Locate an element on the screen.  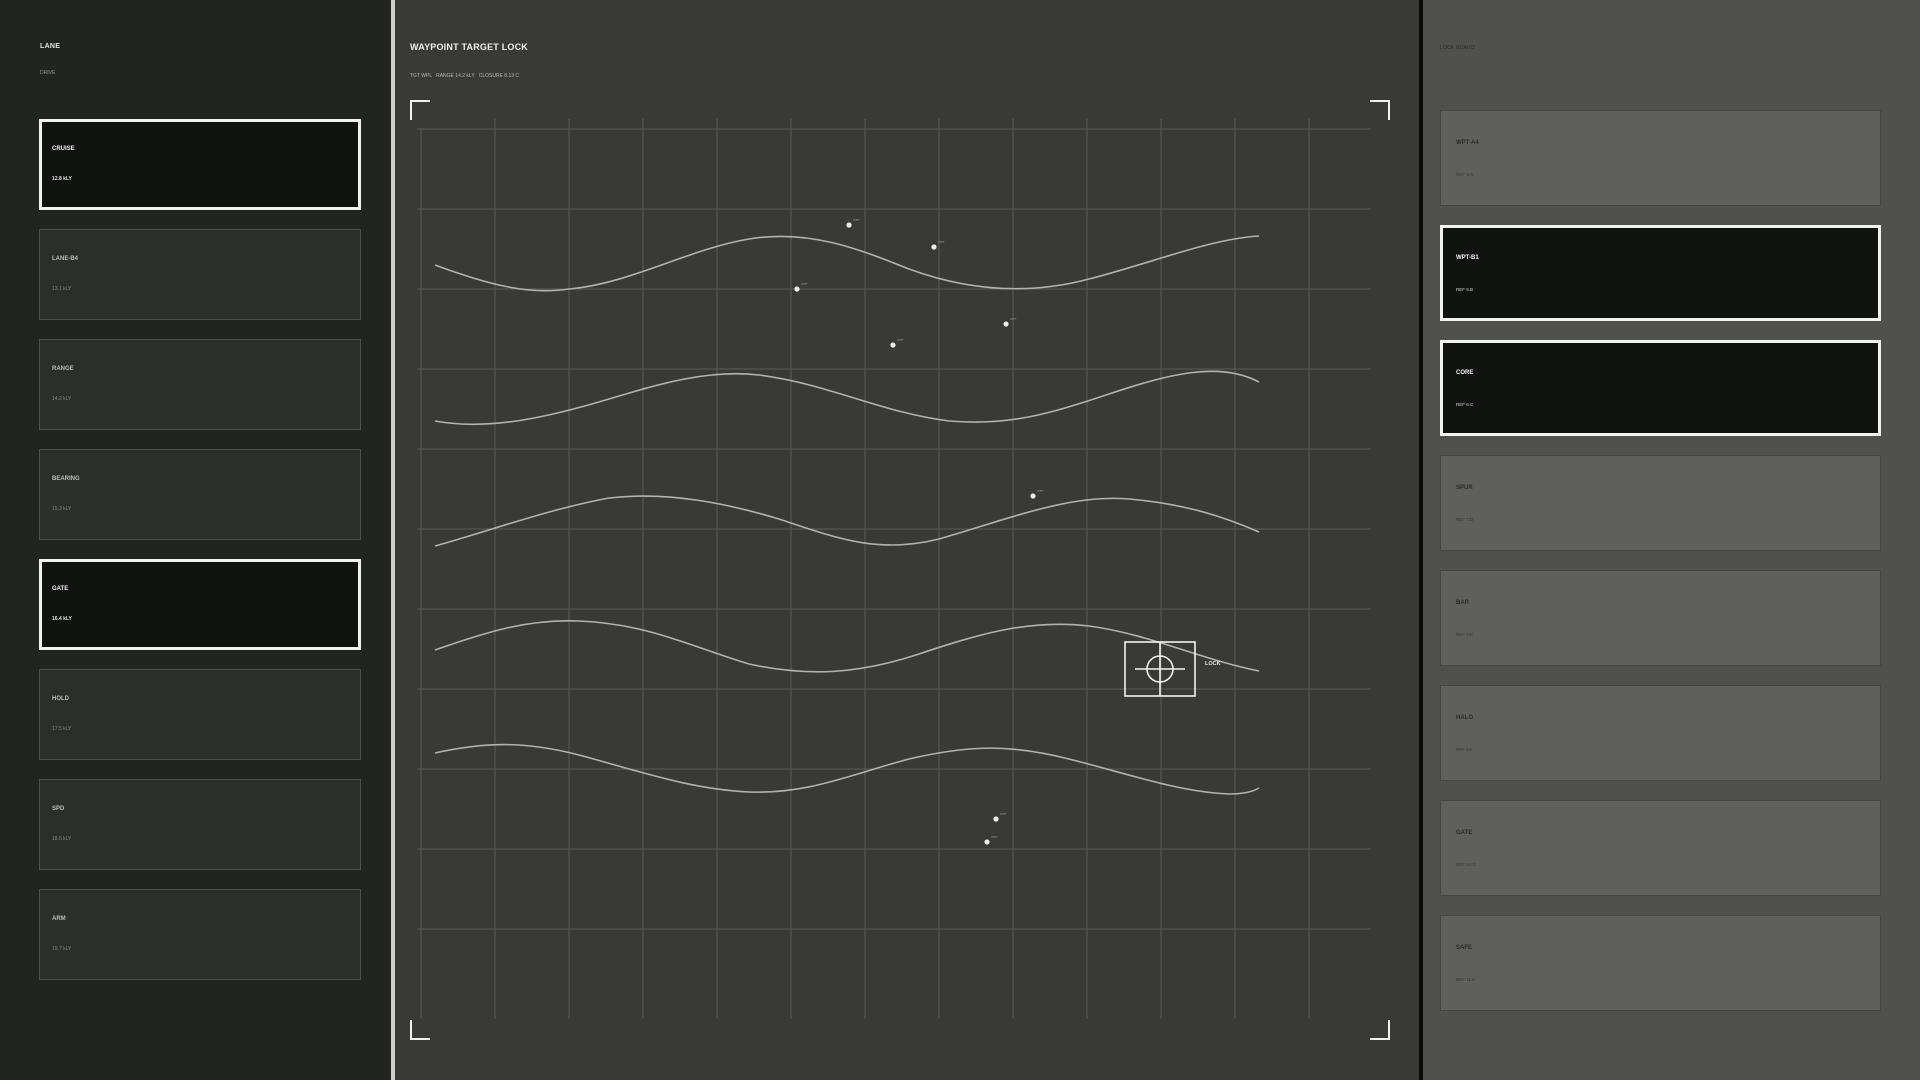
lock-item-name: SPUR is located at coordinates (1464, 488).